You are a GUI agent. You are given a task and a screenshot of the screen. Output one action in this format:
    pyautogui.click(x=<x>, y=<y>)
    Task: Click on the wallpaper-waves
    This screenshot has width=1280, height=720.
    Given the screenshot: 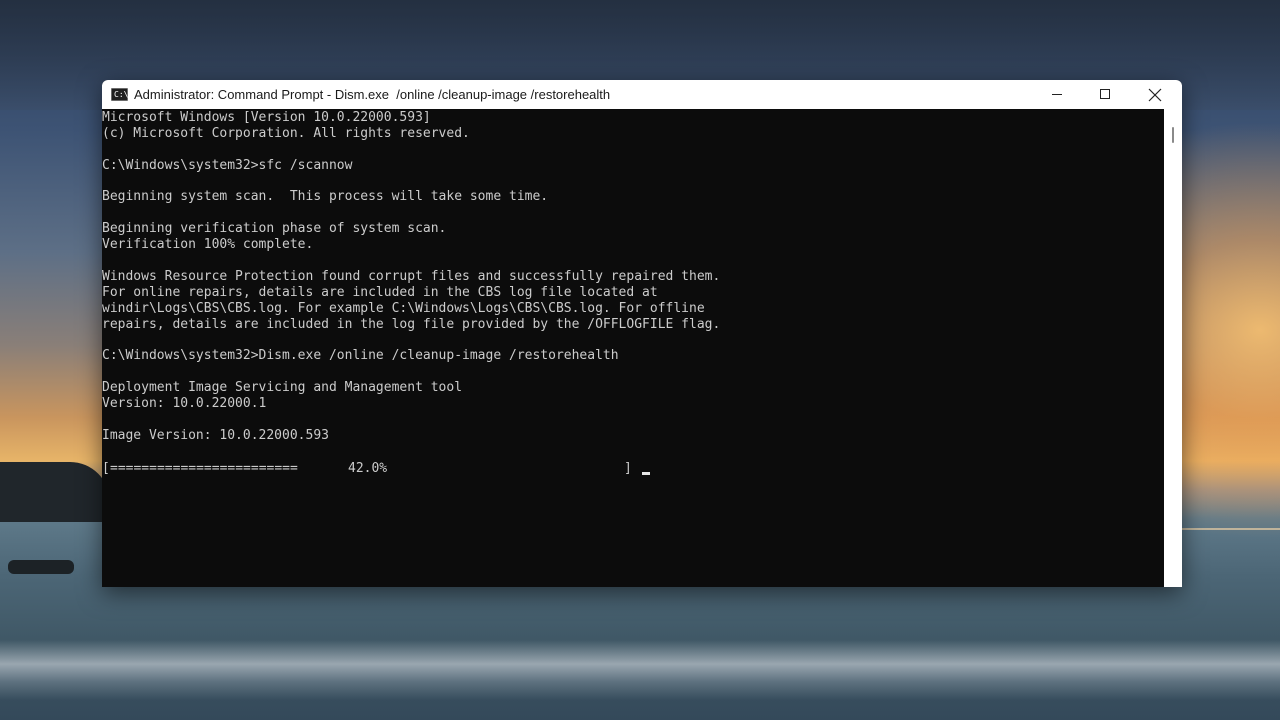 What is the action you would take?
    pyautogui.click(x=640, y=670)
    